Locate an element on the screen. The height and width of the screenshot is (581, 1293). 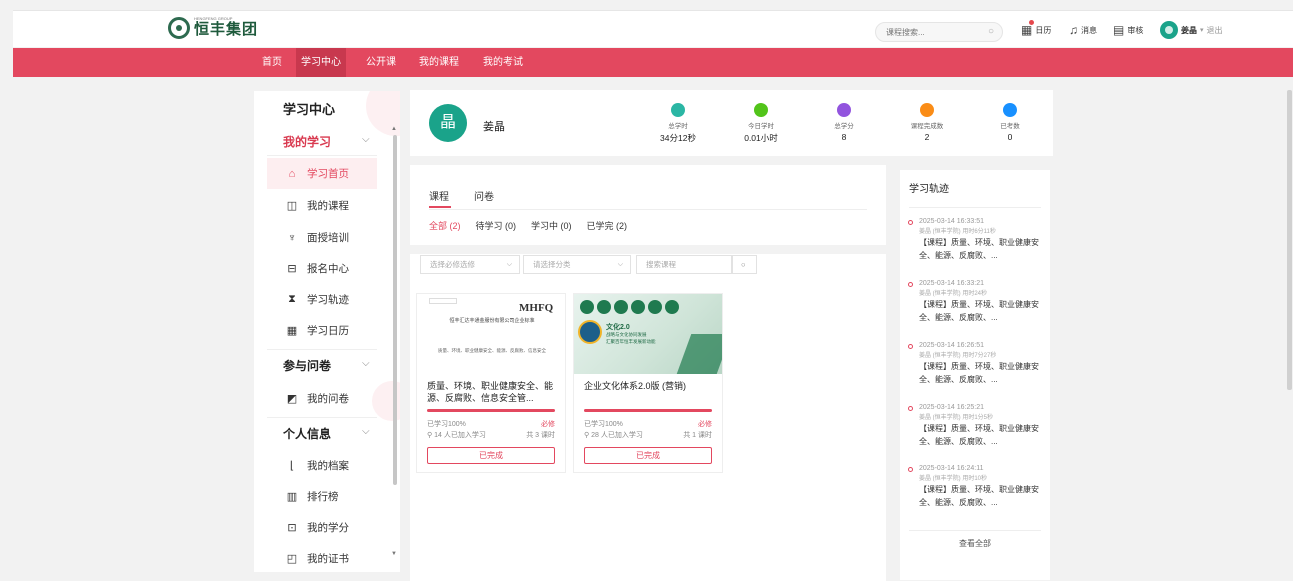
scroll-down-icon: ▼ is located at coordinates (394, 554).